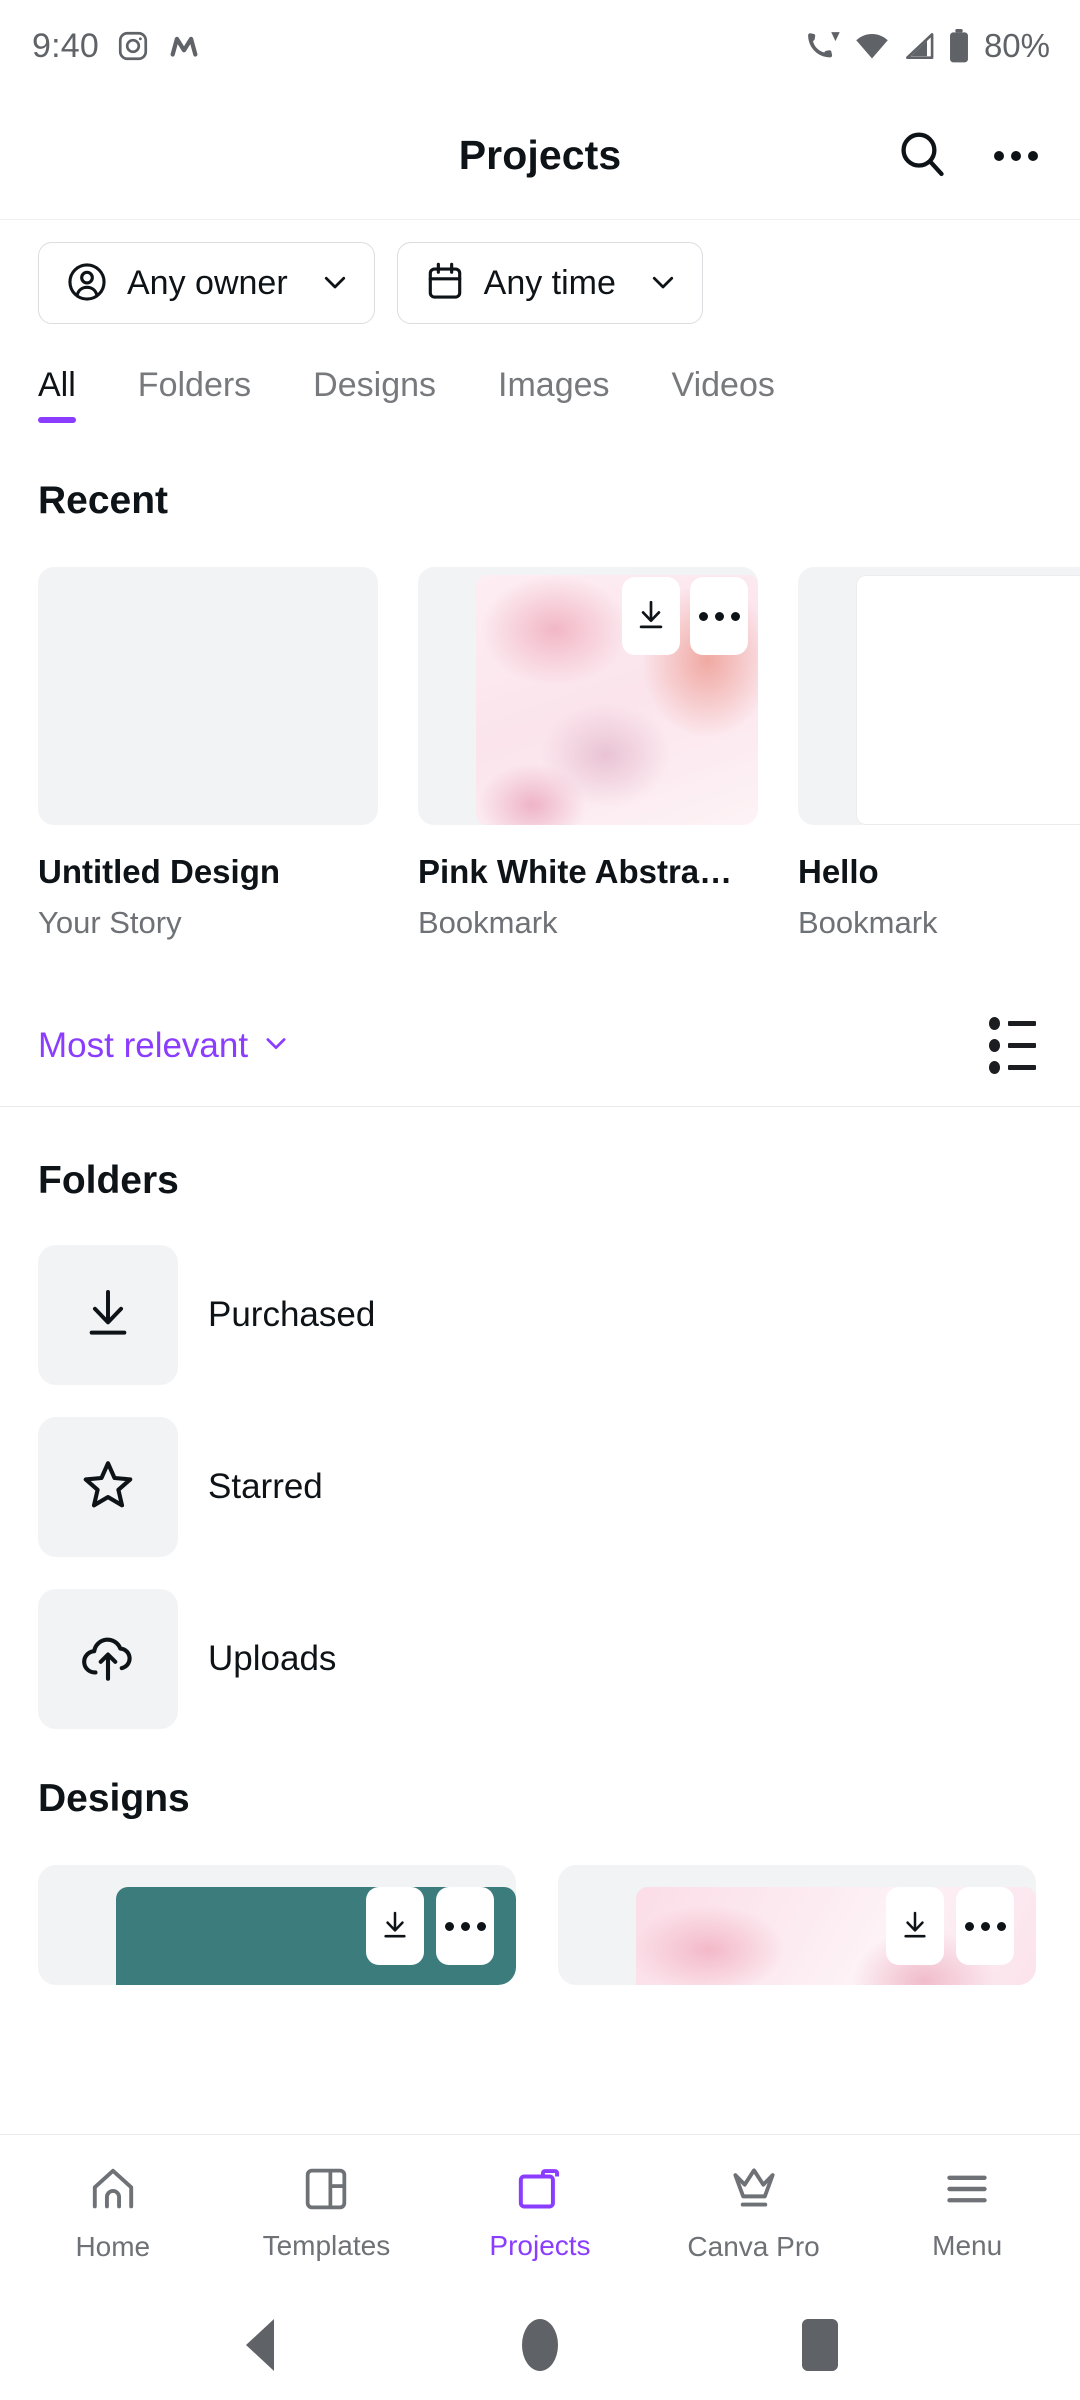  Describe the element at coordinates (87, 283) in the screenshot. I see `person-circle-icon` at that location.